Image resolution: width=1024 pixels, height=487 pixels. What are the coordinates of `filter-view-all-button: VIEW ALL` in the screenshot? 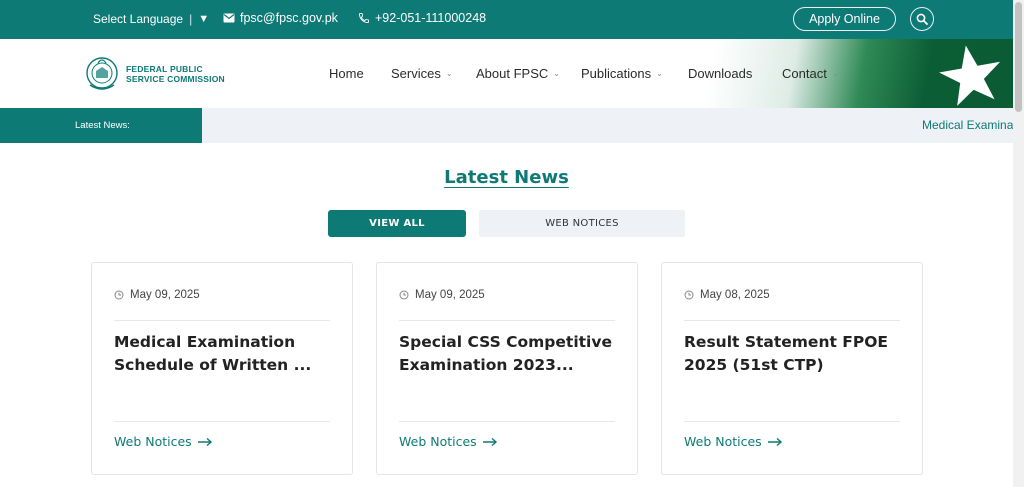 It's located at (397, 223).